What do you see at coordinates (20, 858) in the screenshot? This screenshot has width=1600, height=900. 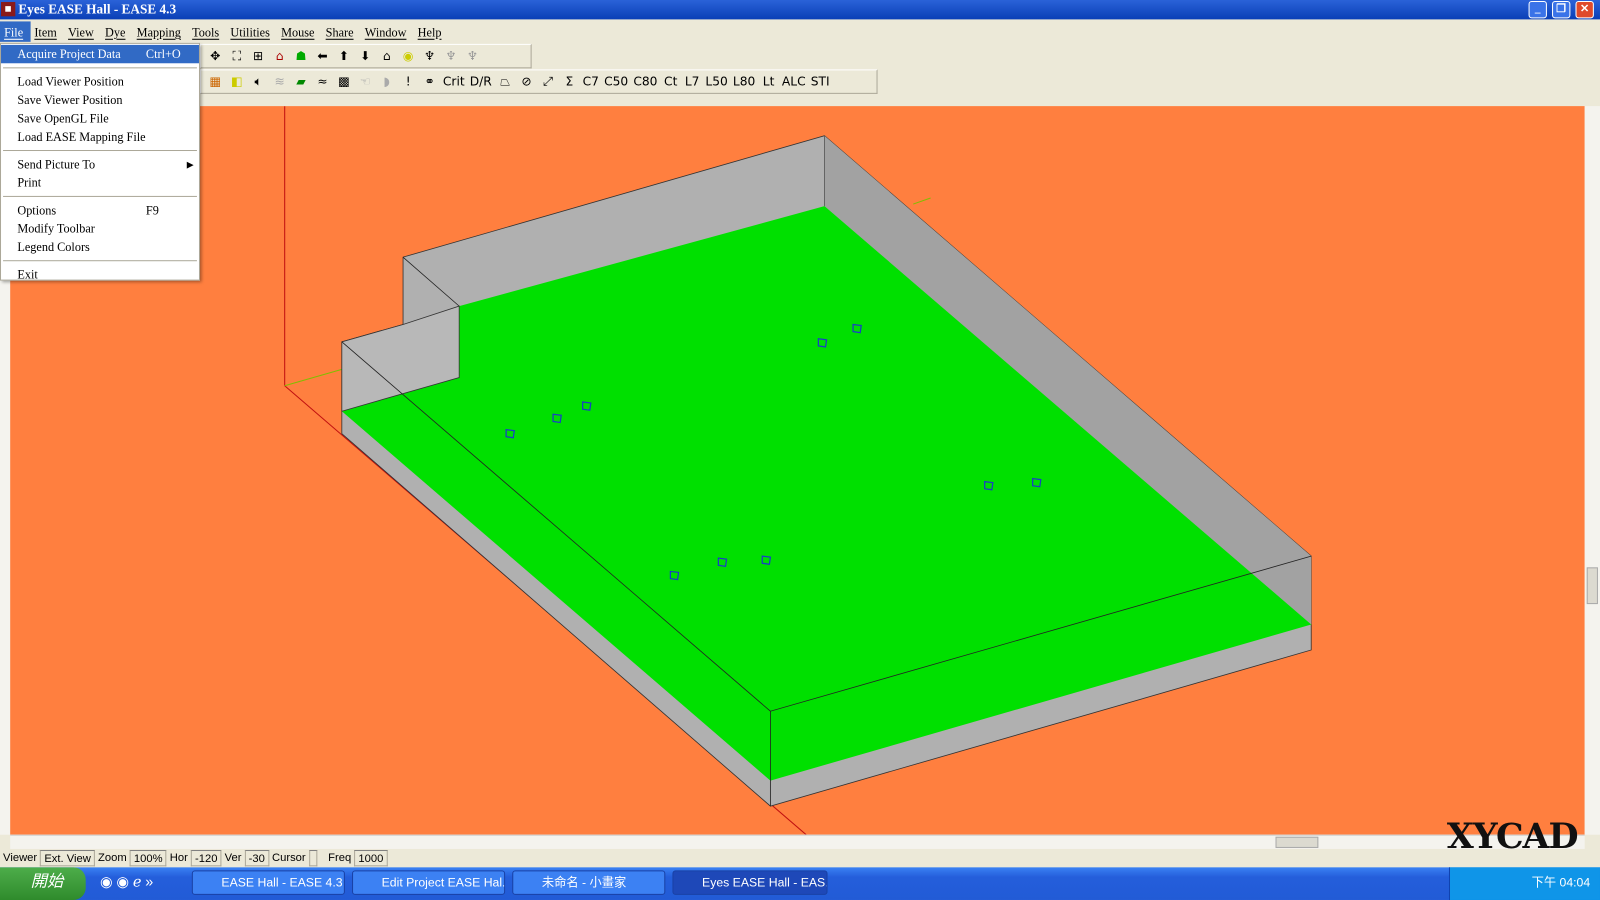 I see `viewer-label: Viewer` at bounding box center [20, 858].